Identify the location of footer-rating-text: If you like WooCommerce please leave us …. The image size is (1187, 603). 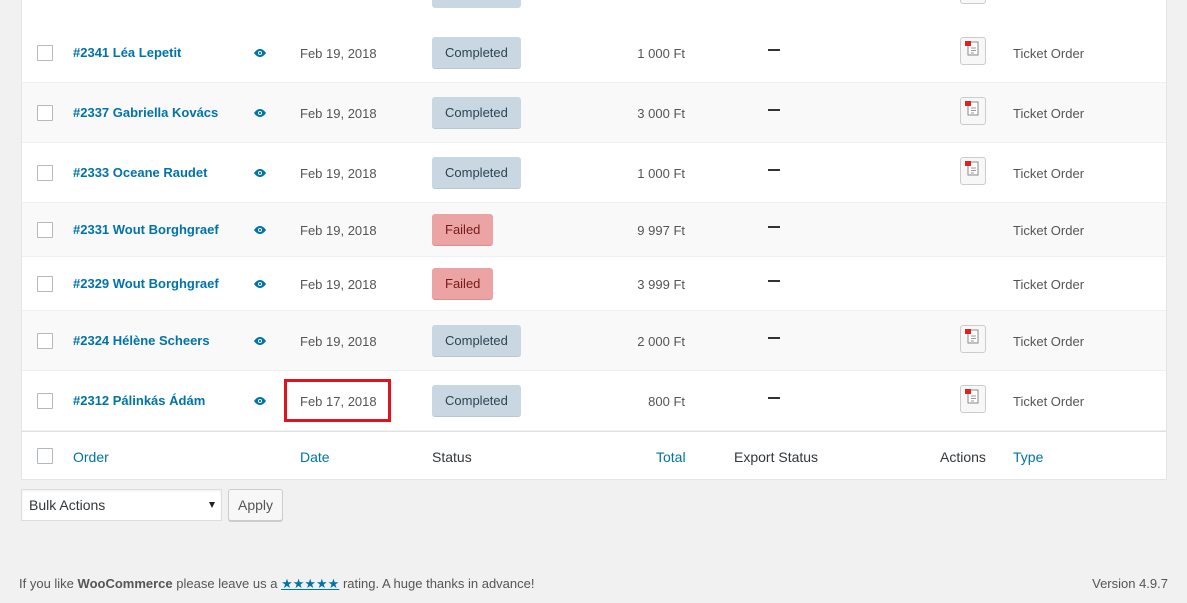
(276, 584).